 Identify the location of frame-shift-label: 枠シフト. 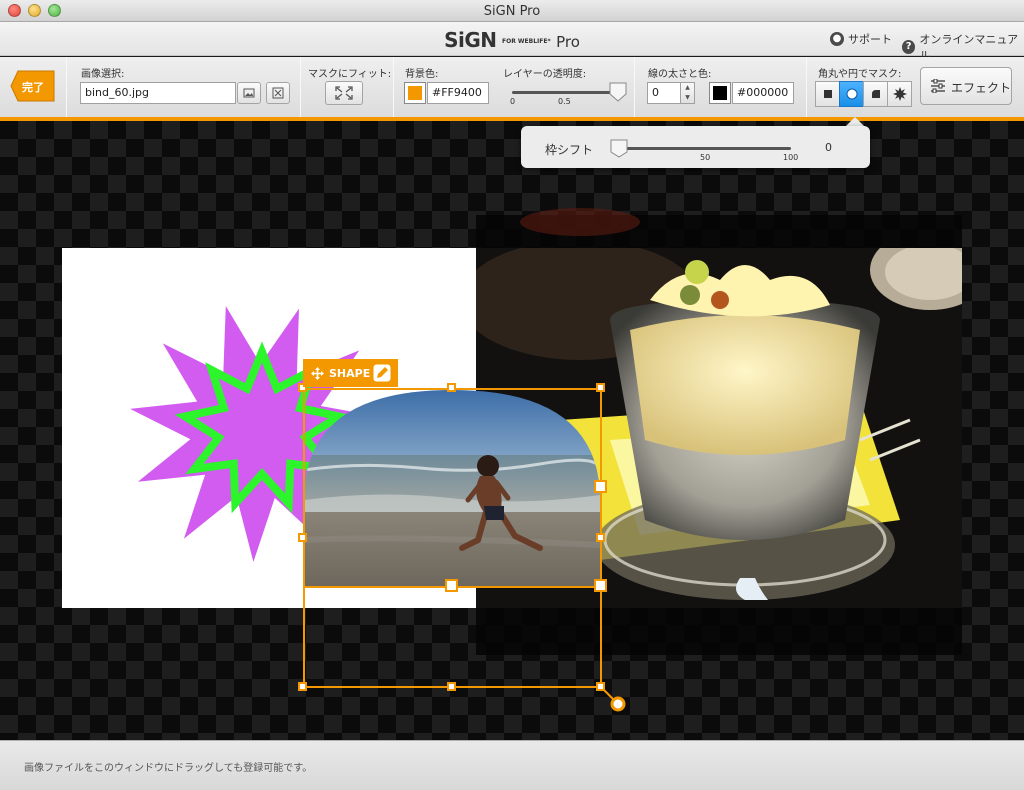
(569, 150).